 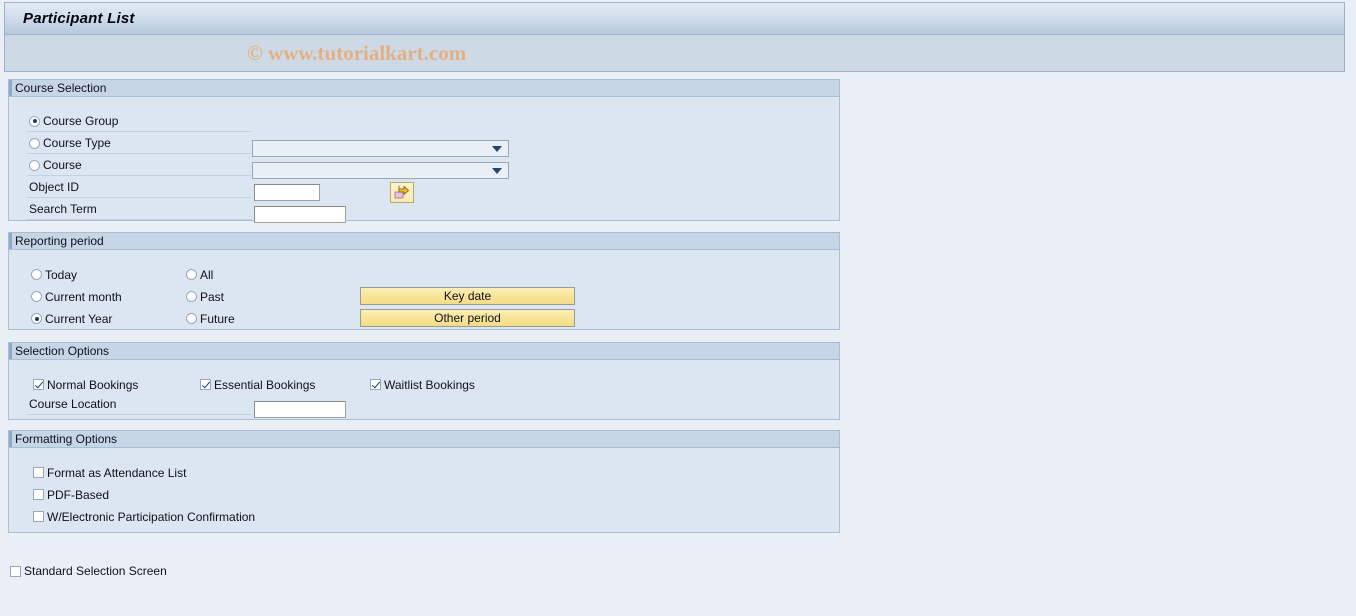 I want to click on key-date-button-label: Key date, so click(x=467, y=296).